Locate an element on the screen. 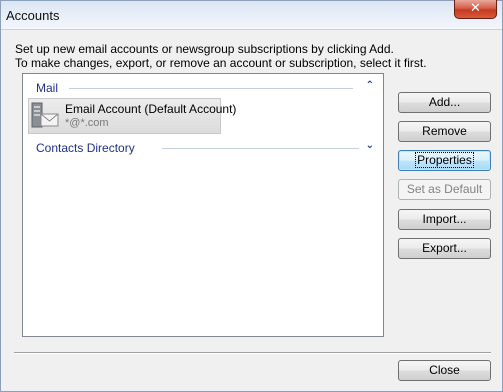 The image size is (503, 392). window-close-button: ✕ is located at coordinates (475, 9).